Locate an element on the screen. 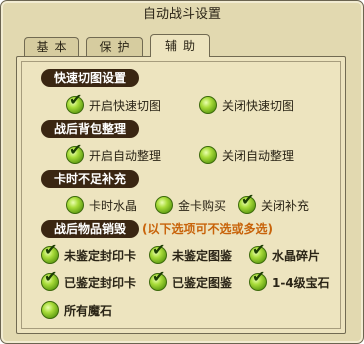  option-disable-fast-switch: 关闭快速切图 is located at coordinates (246, 105).